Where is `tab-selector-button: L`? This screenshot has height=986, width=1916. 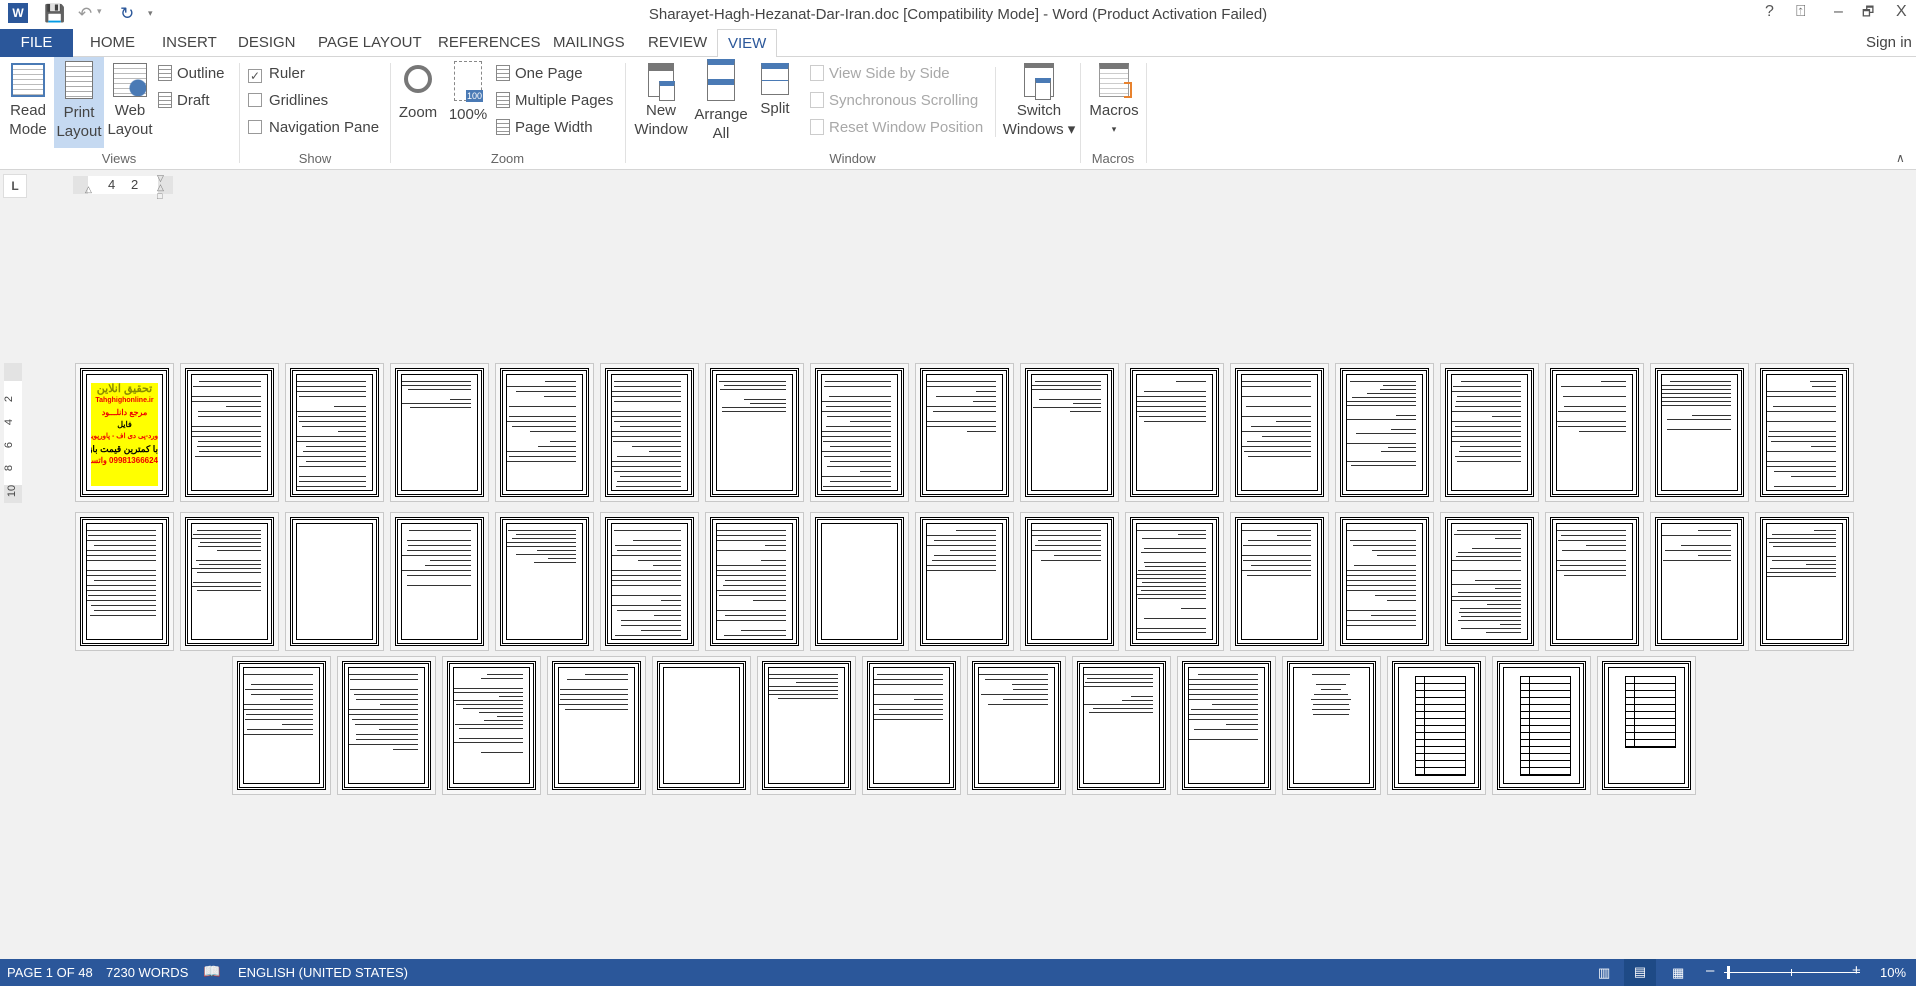
tab-selector-button: L is located at coordinates (15, 186).